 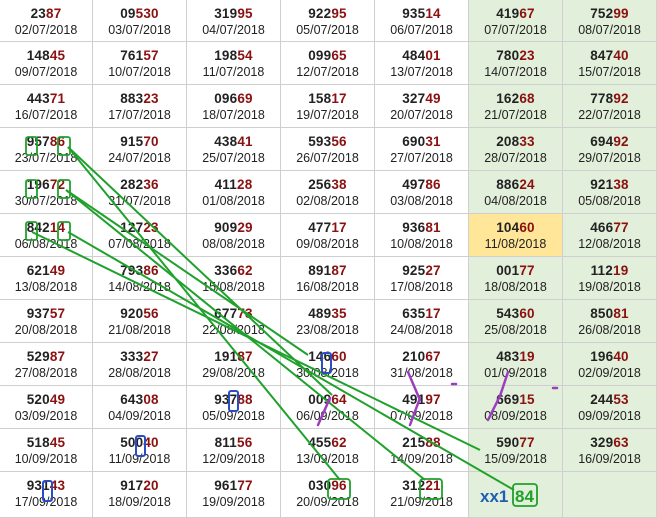 What do you see at coordinates (328, 321) in the screenshot?
I see `result-cell: 48935 23/08/2018` at bounding box center [328, 321].